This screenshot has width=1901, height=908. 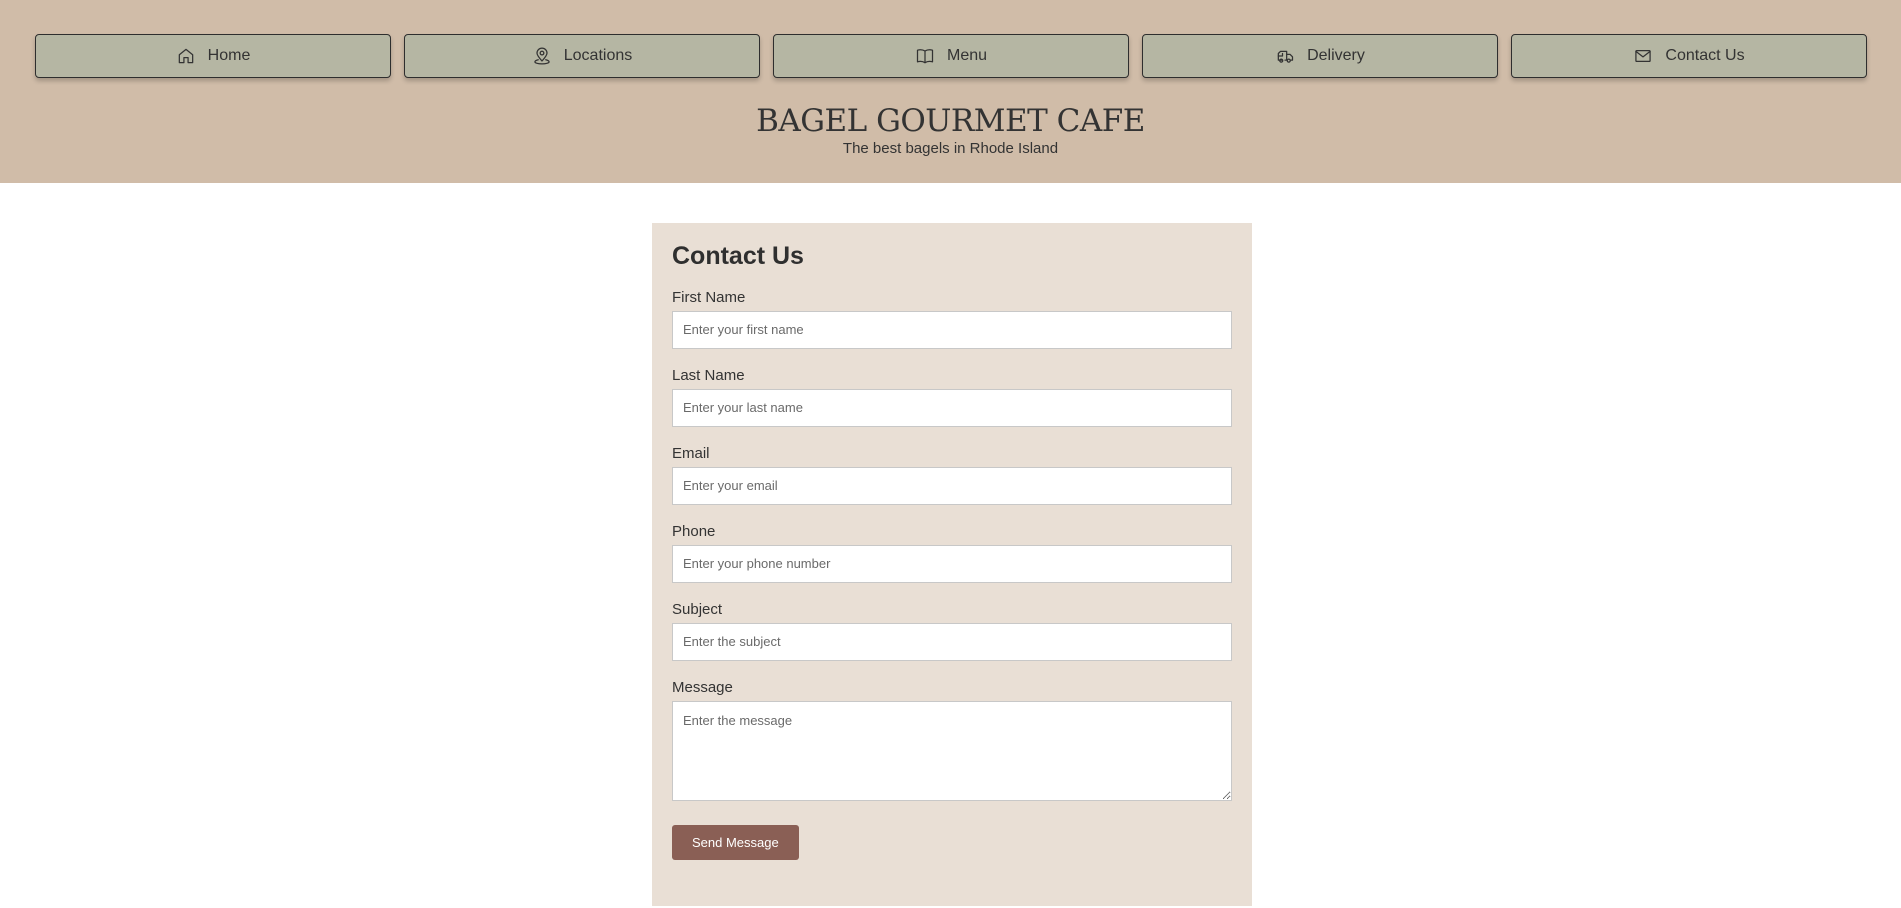 What do you see at coordinates (952, 641) in the screenshot?
I see `subject-input` at bounding box center [952, 641].